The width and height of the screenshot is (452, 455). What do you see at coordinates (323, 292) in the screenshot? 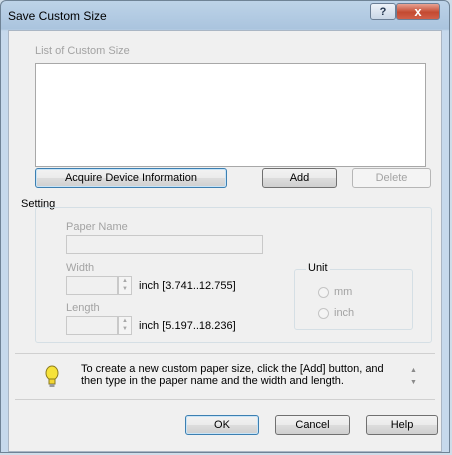
I see `unit-mm-radio` at bounding box center [323, 292].